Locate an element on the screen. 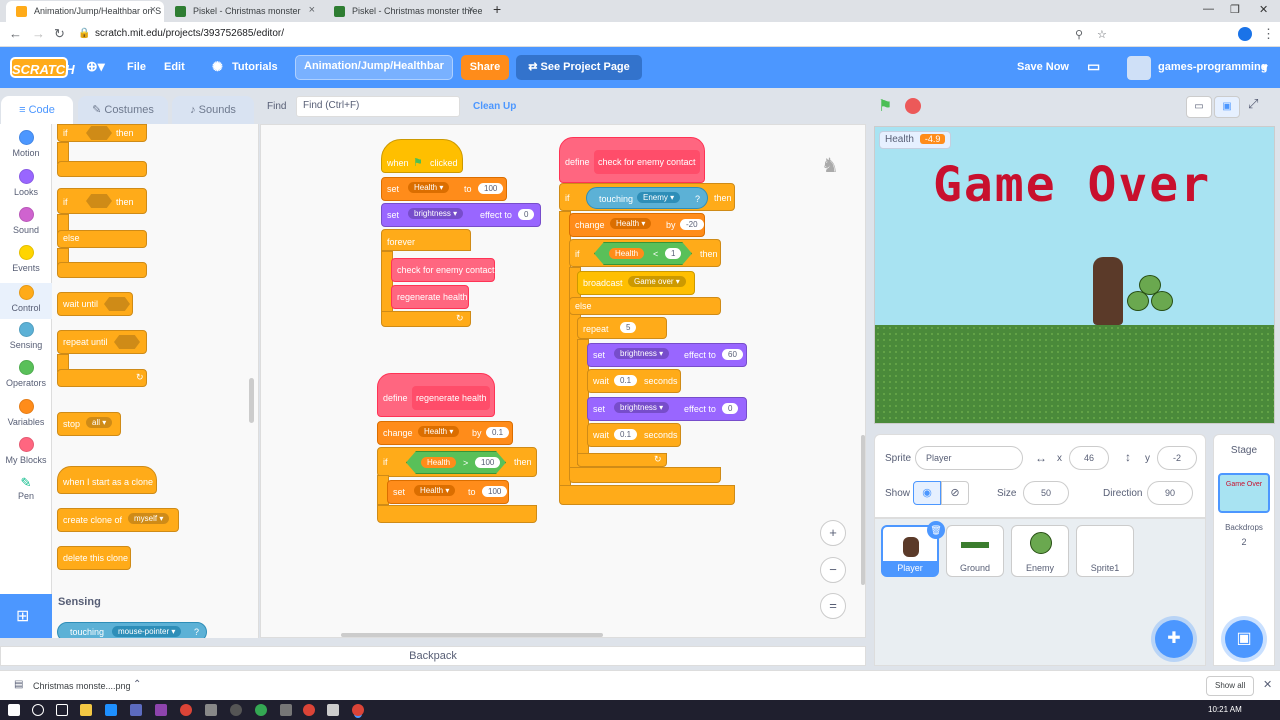 This screenshot has width=1280, height=720. category-operators: Operators is located at coordinates (26, 374).